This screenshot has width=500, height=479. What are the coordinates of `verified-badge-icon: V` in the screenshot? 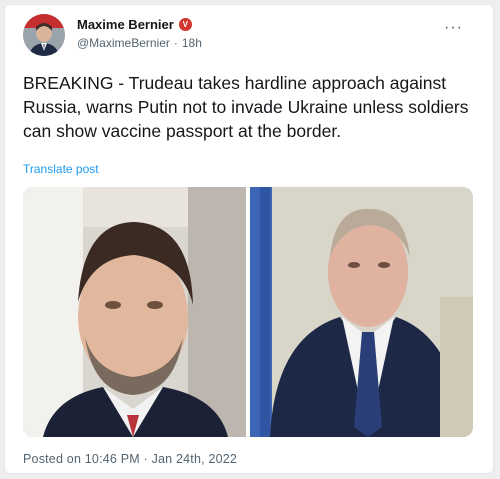 It's located at (185, 24).